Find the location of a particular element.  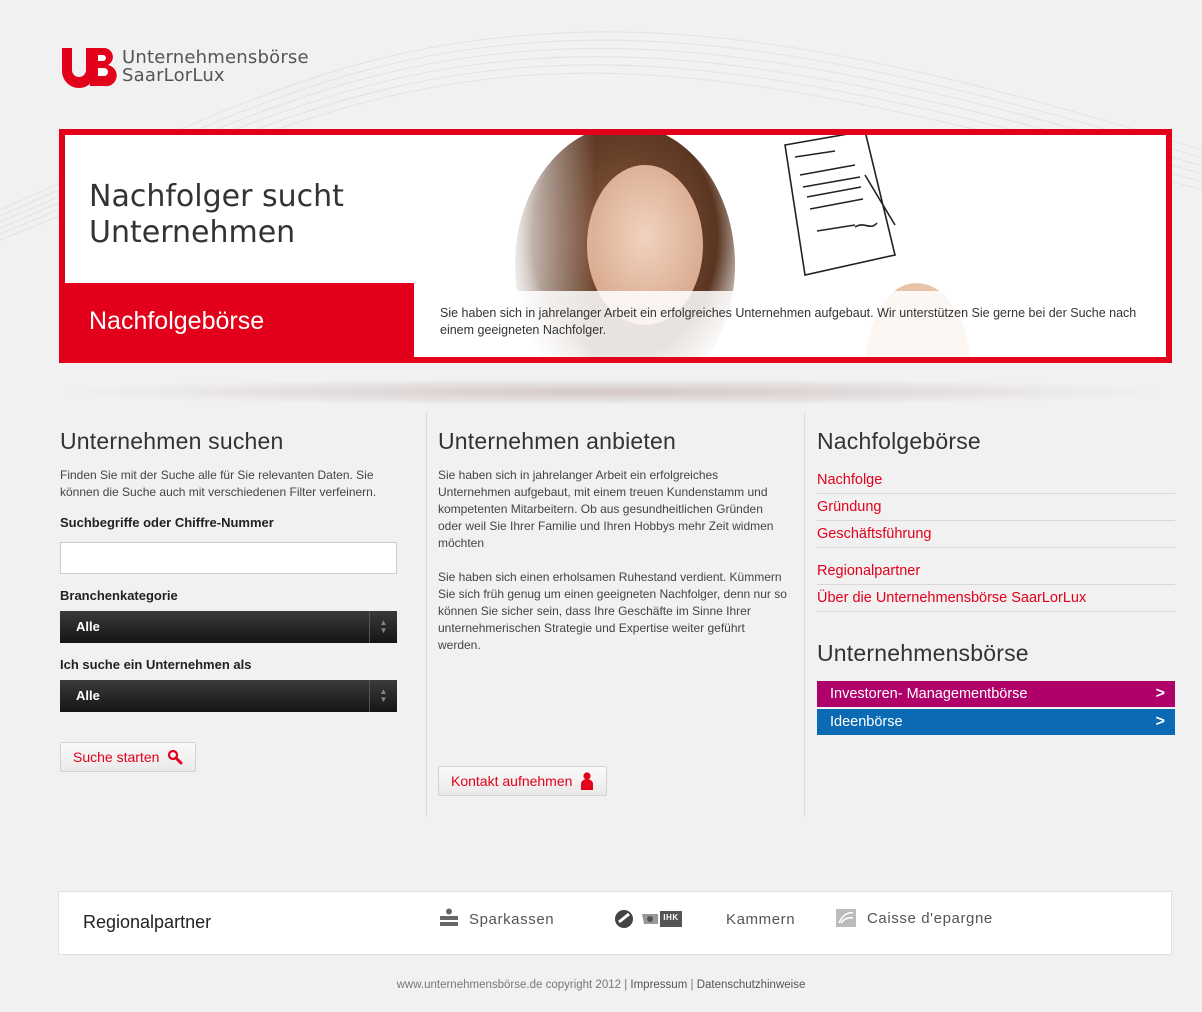

nav-link-gruendung: Gründung is located at coordinates (996, 507).